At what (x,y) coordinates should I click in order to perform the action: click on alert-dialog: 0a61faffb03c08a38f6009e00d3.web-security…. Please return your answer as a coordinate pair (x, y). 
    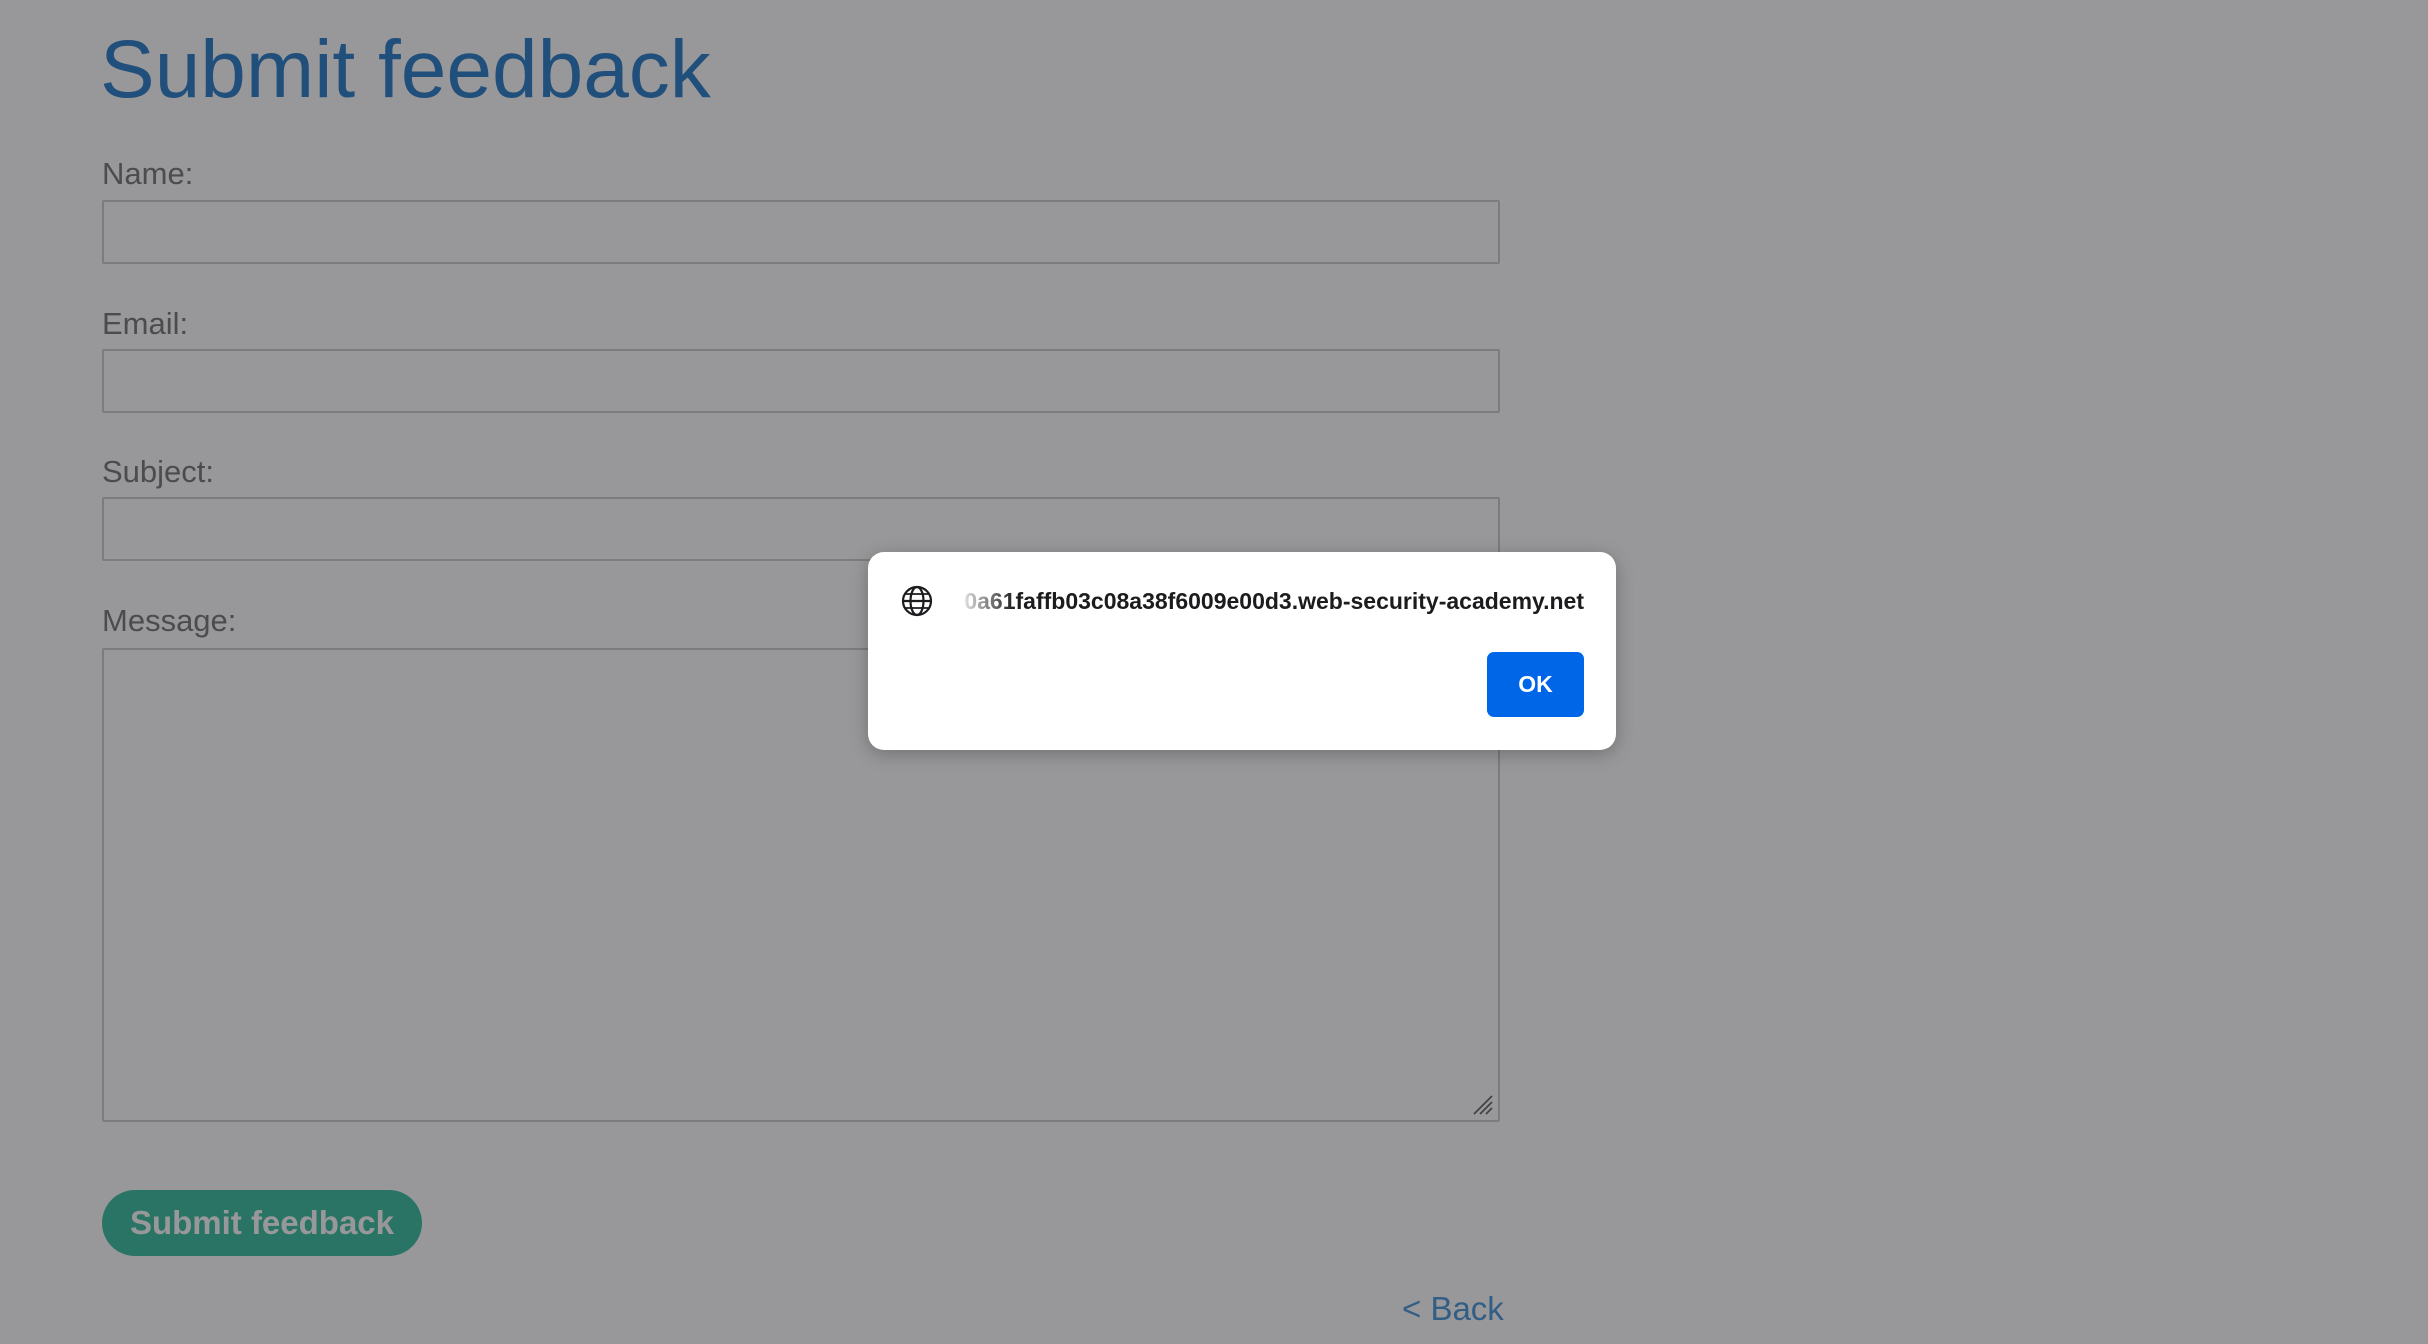
    Looking at the image, I should click on (1242, 651).